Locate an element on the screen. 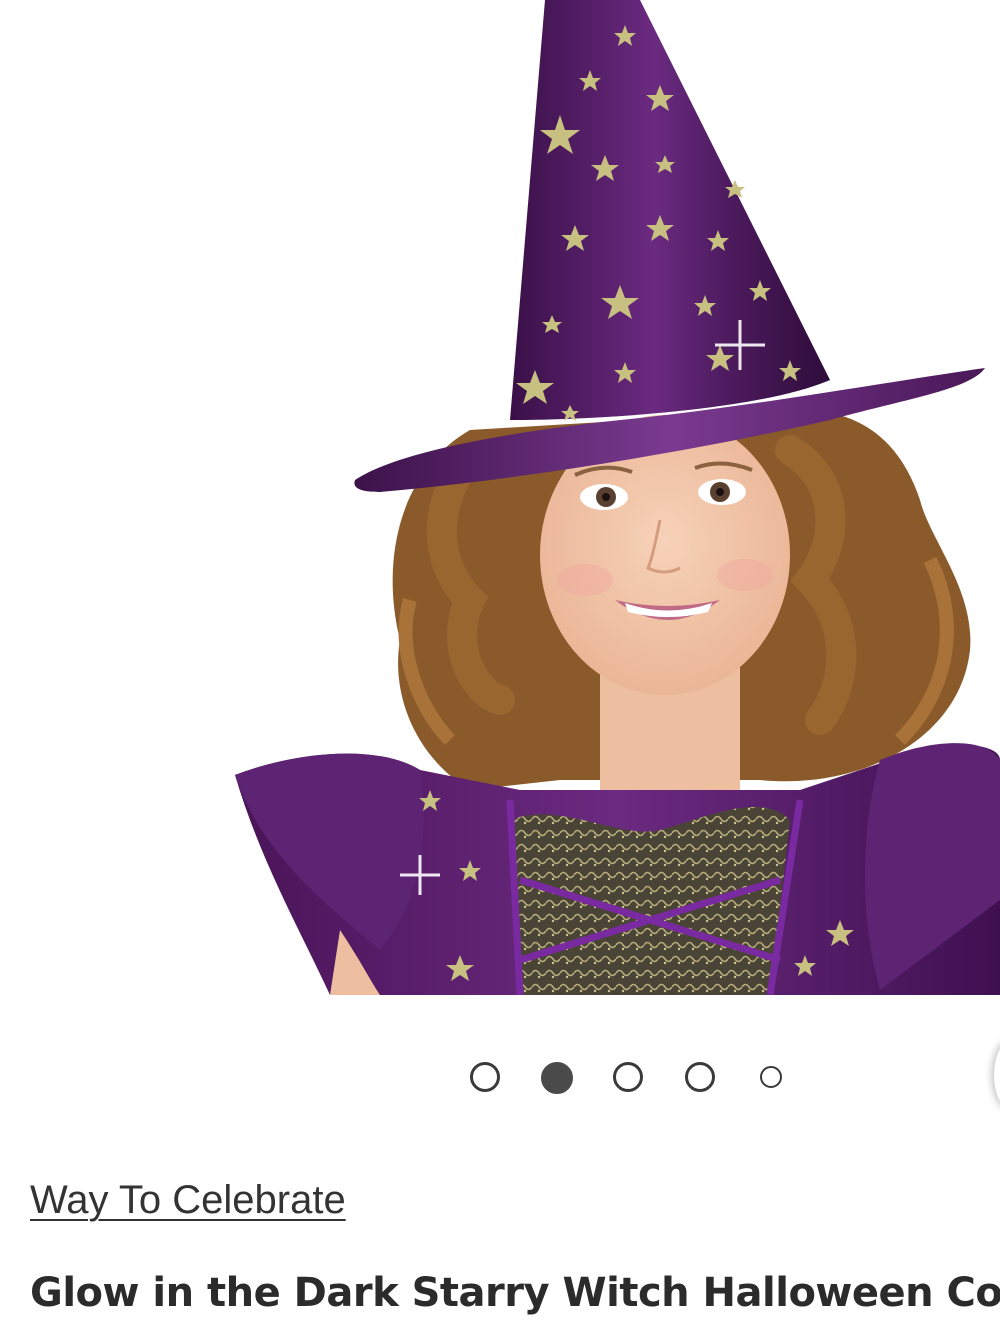  brand-link: Way To Celebrate is located at coordinates (188, 1200).